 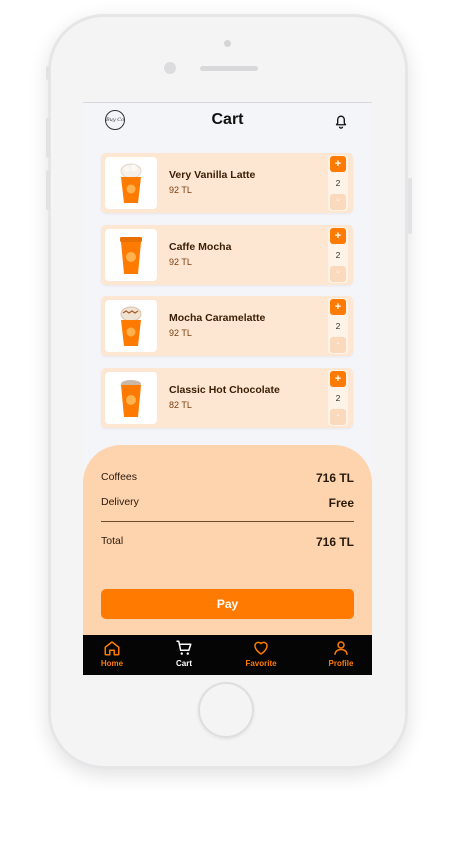 What do you see at coordinates (341, 663) in the screenshot?
I see `nav-label-profile: Profile` at bounding box center [341, 663].